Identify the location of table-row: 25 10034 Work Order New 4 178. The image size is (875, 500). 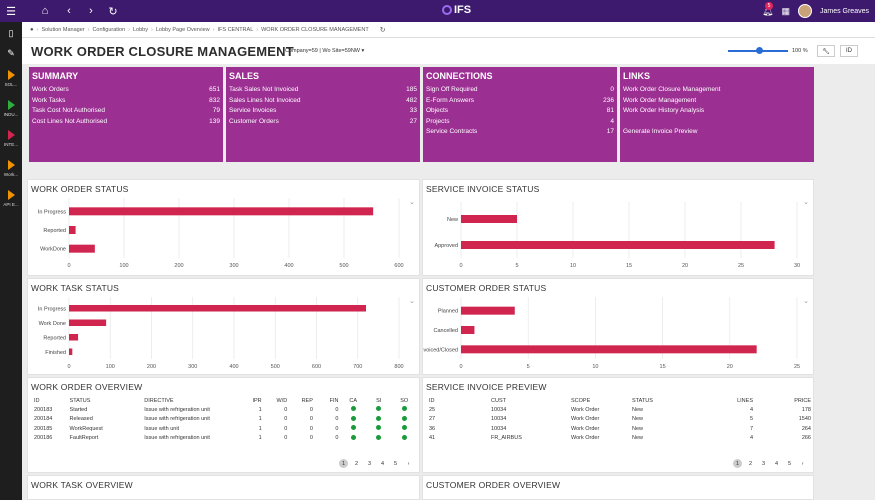
(620, 410).